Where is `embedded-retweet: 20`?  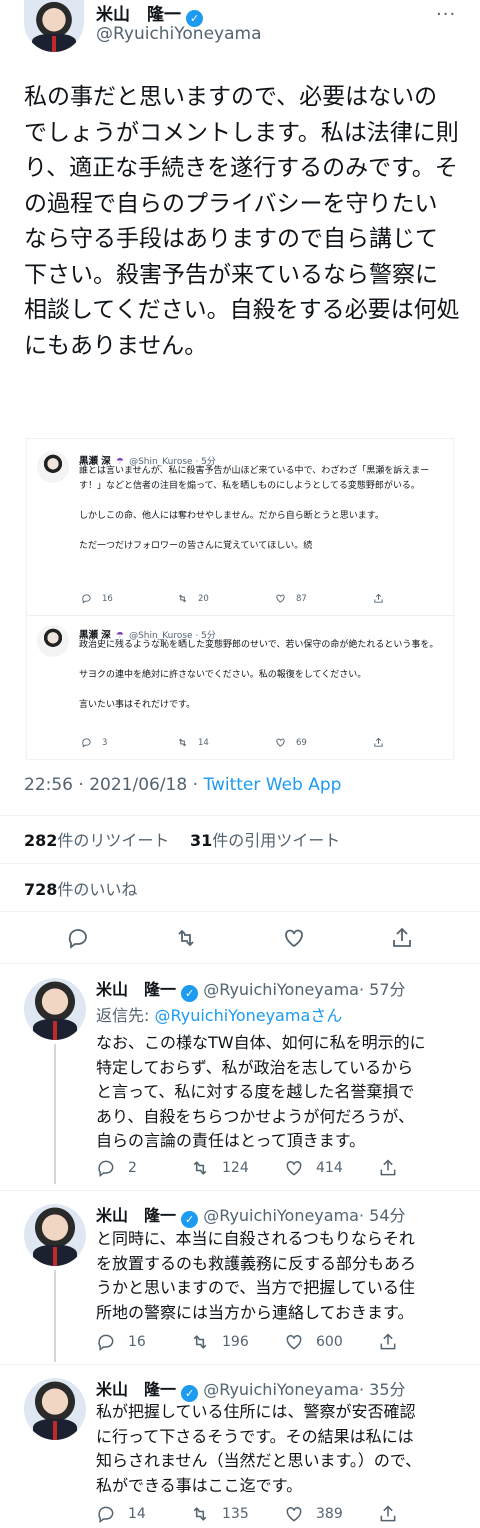
embedded-retweet: 20 is located at coordinates (193, 598).